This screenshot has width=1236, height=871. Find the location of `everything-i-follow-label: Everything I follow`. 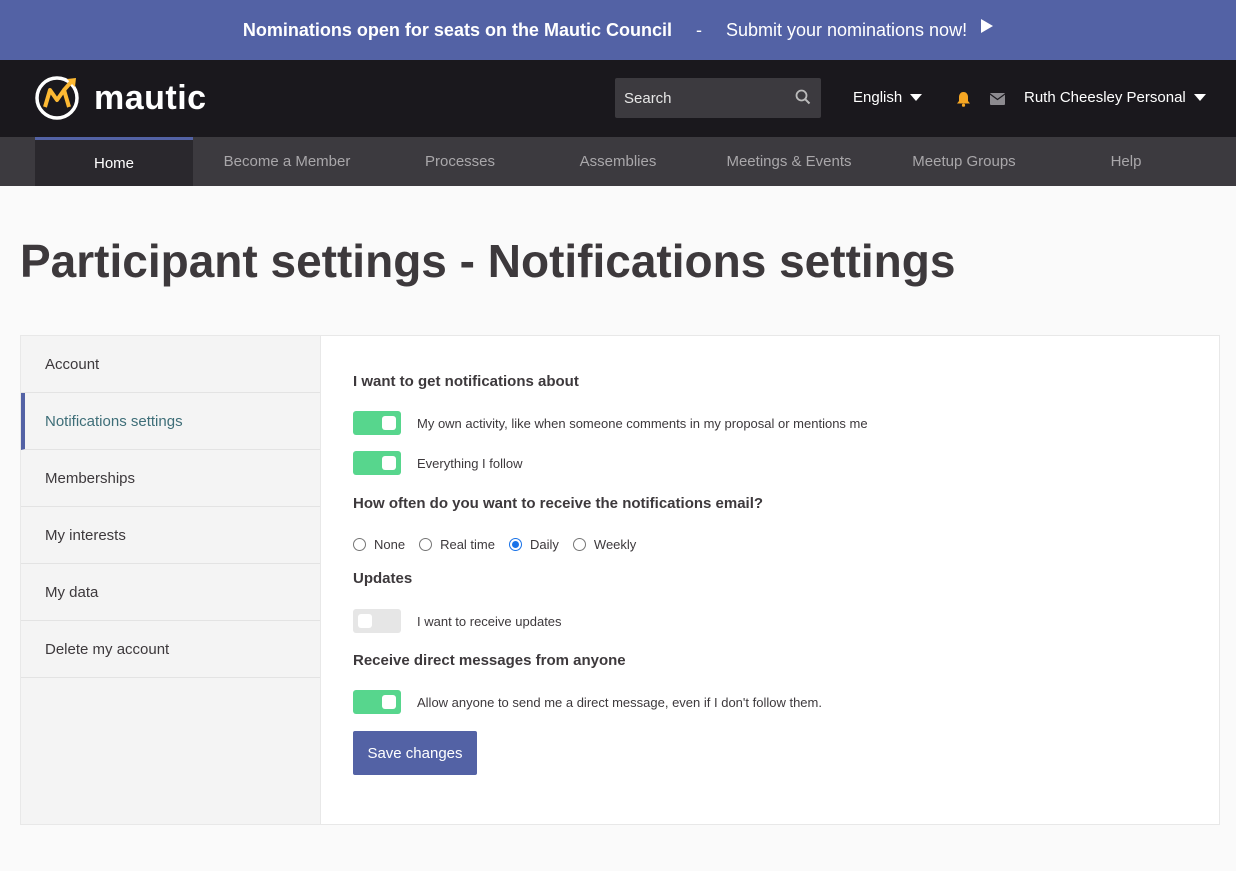

everything-i-follow-label: Everything I follow is located at coordinates (470, 463).